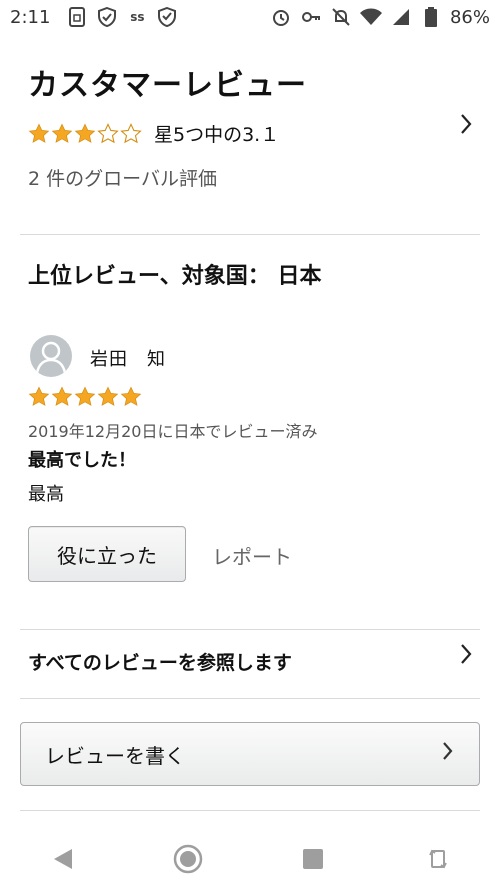 The height and width of the screenshot is (889, 500). Describe the element at coordinates (82, 460) in the screenshot. I see `review-title: 最高でした！` at that location.